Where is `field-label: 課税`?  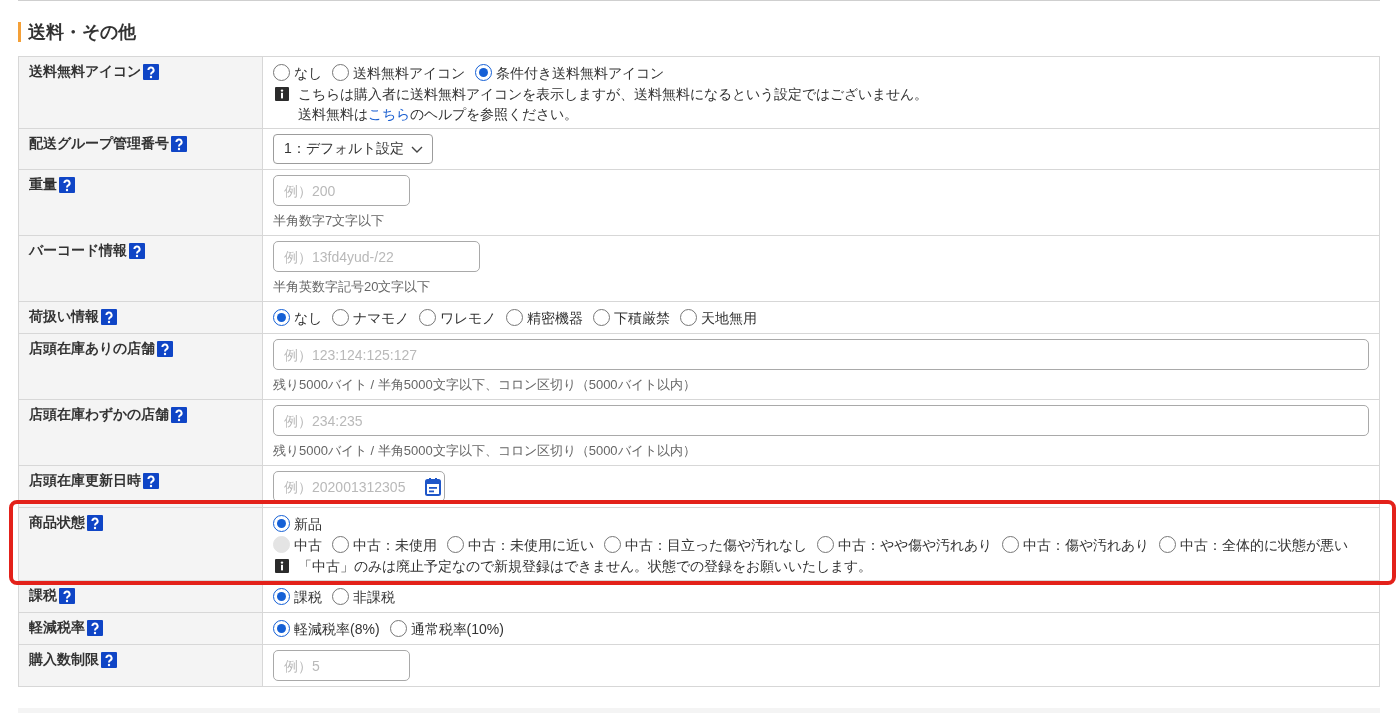
field-label: 課税 is located at coordinates (43, 596).